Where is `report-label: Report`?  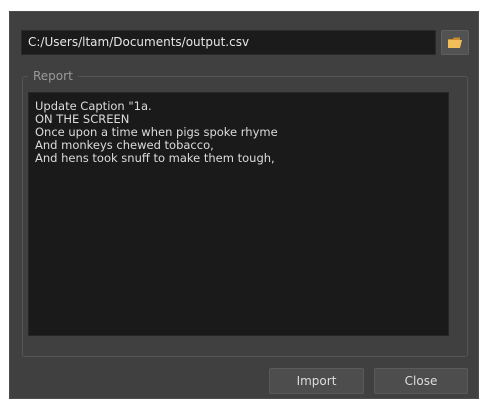
report-label: Report is located at coordinates (53, 76).